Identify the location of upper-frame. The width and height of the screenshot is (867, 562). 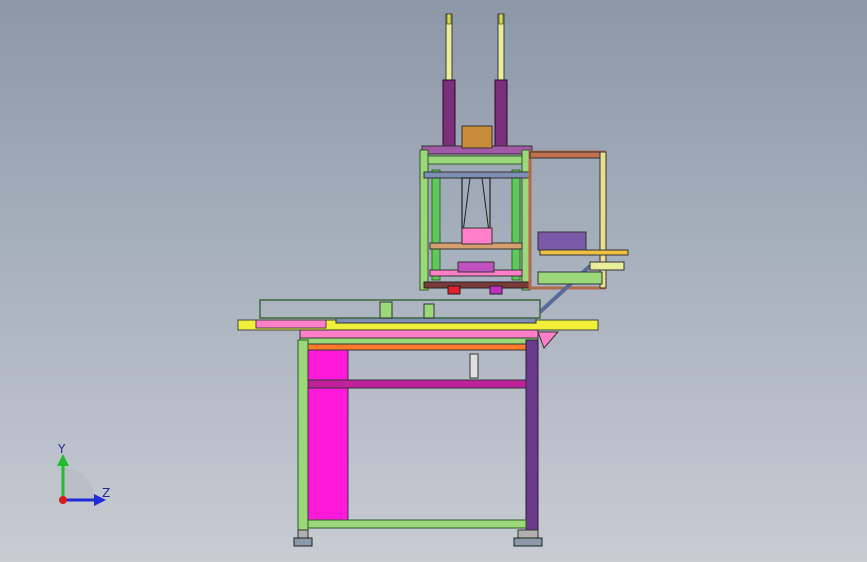
(476, 210).